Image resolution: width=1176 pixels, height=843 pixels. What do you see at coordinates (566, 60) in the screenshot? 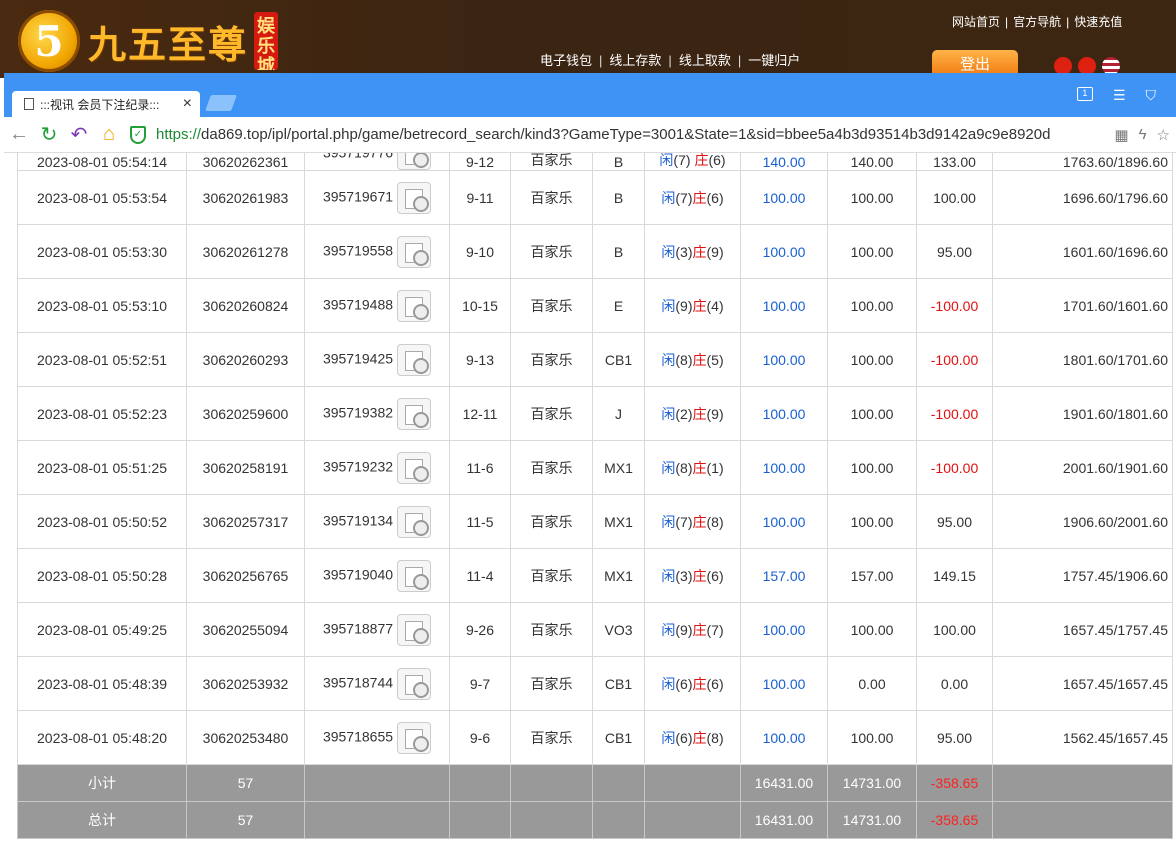
I see `nav-e-wallet: 电子钱包` at bounding box center [566, 60].